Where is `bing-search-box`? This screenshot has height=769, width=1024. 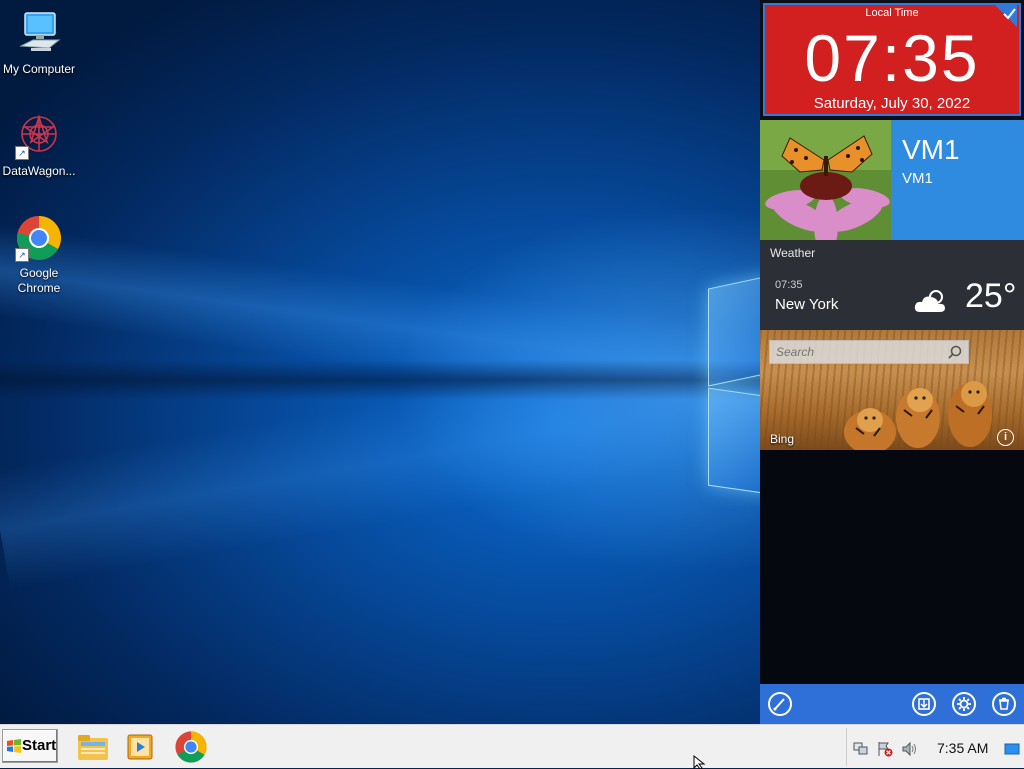 bing-search-box is located at coordinates (869, 352).